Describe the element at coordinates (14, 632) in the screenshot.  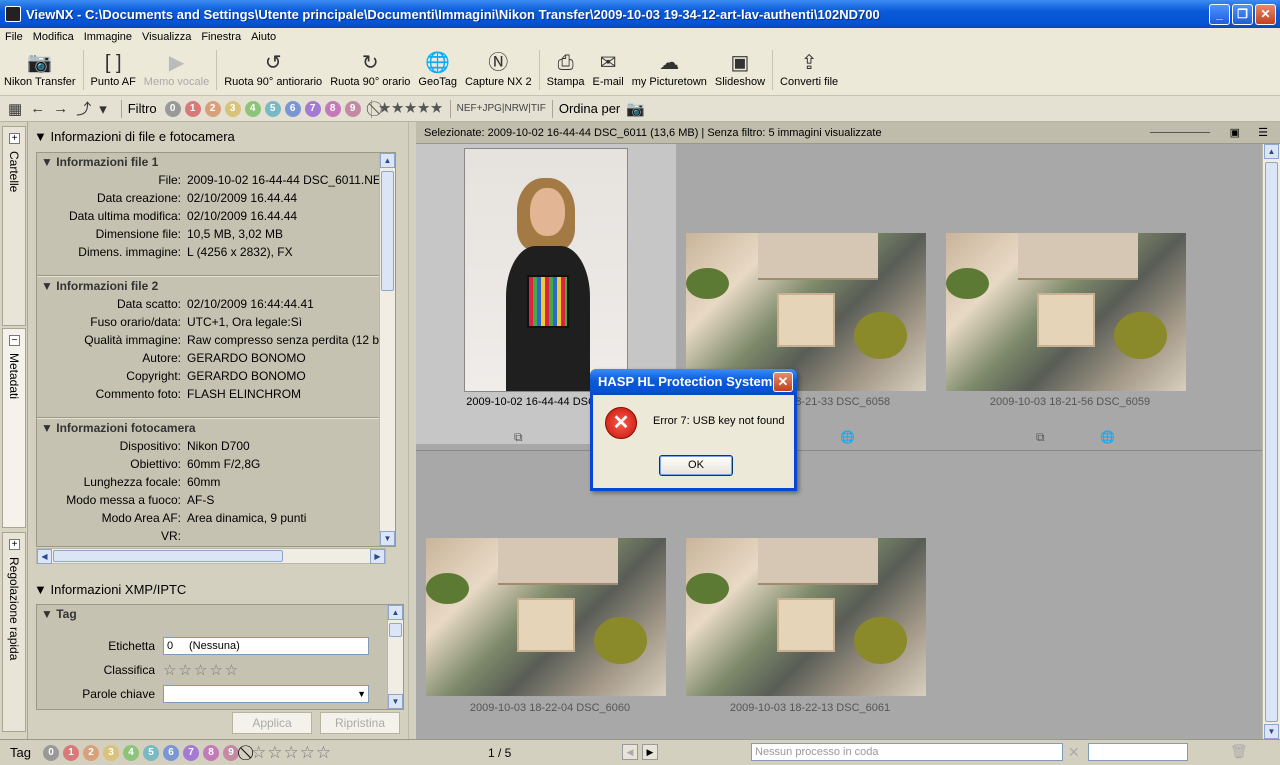
I see `tab-regolazione-rapida: + Regolazione rapida` at that location.